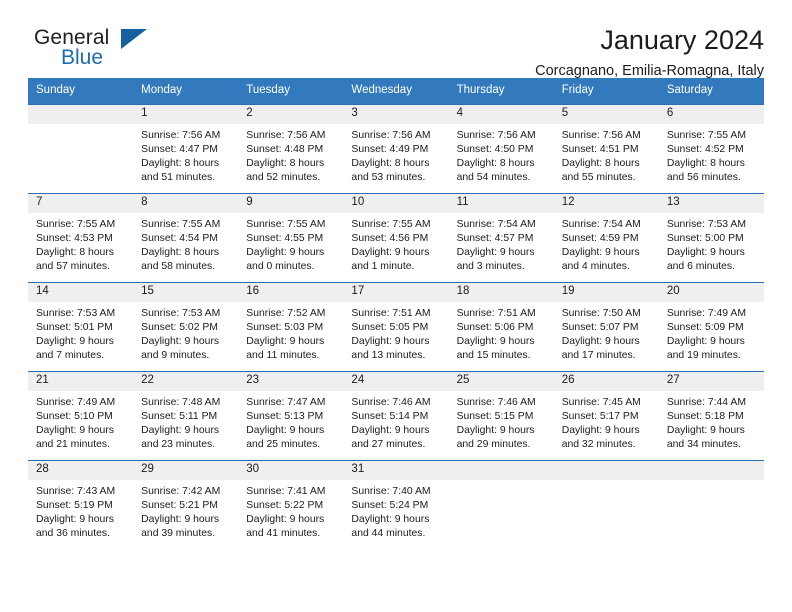  What do you see at coordinates (606, 203) in the screenshot?
I see `day-number: 12` at bounding box center [606, 203].